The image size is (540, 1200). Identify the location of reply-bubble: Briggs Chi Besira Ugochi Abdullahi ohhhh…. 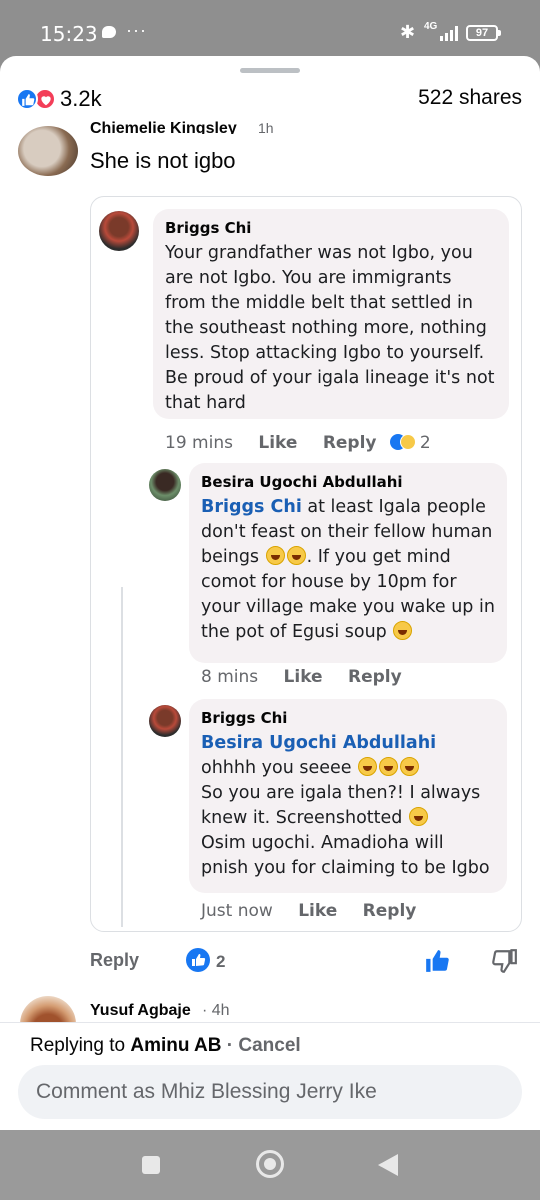
(348, 796).